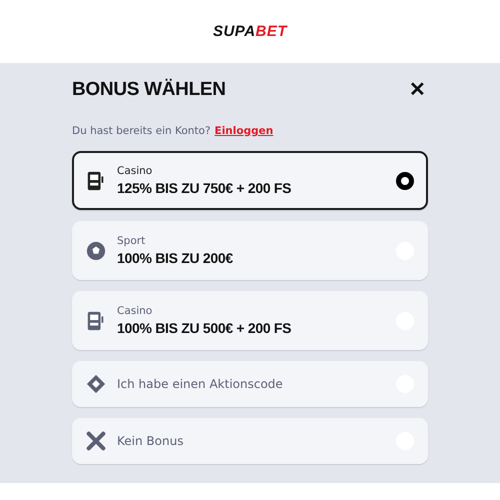 Image resolution: width=500 pixels, height=500 pixels. Describe the element at coordinates (96, 250) in the screenshot. I see `soccer-ball-icon` at that location.